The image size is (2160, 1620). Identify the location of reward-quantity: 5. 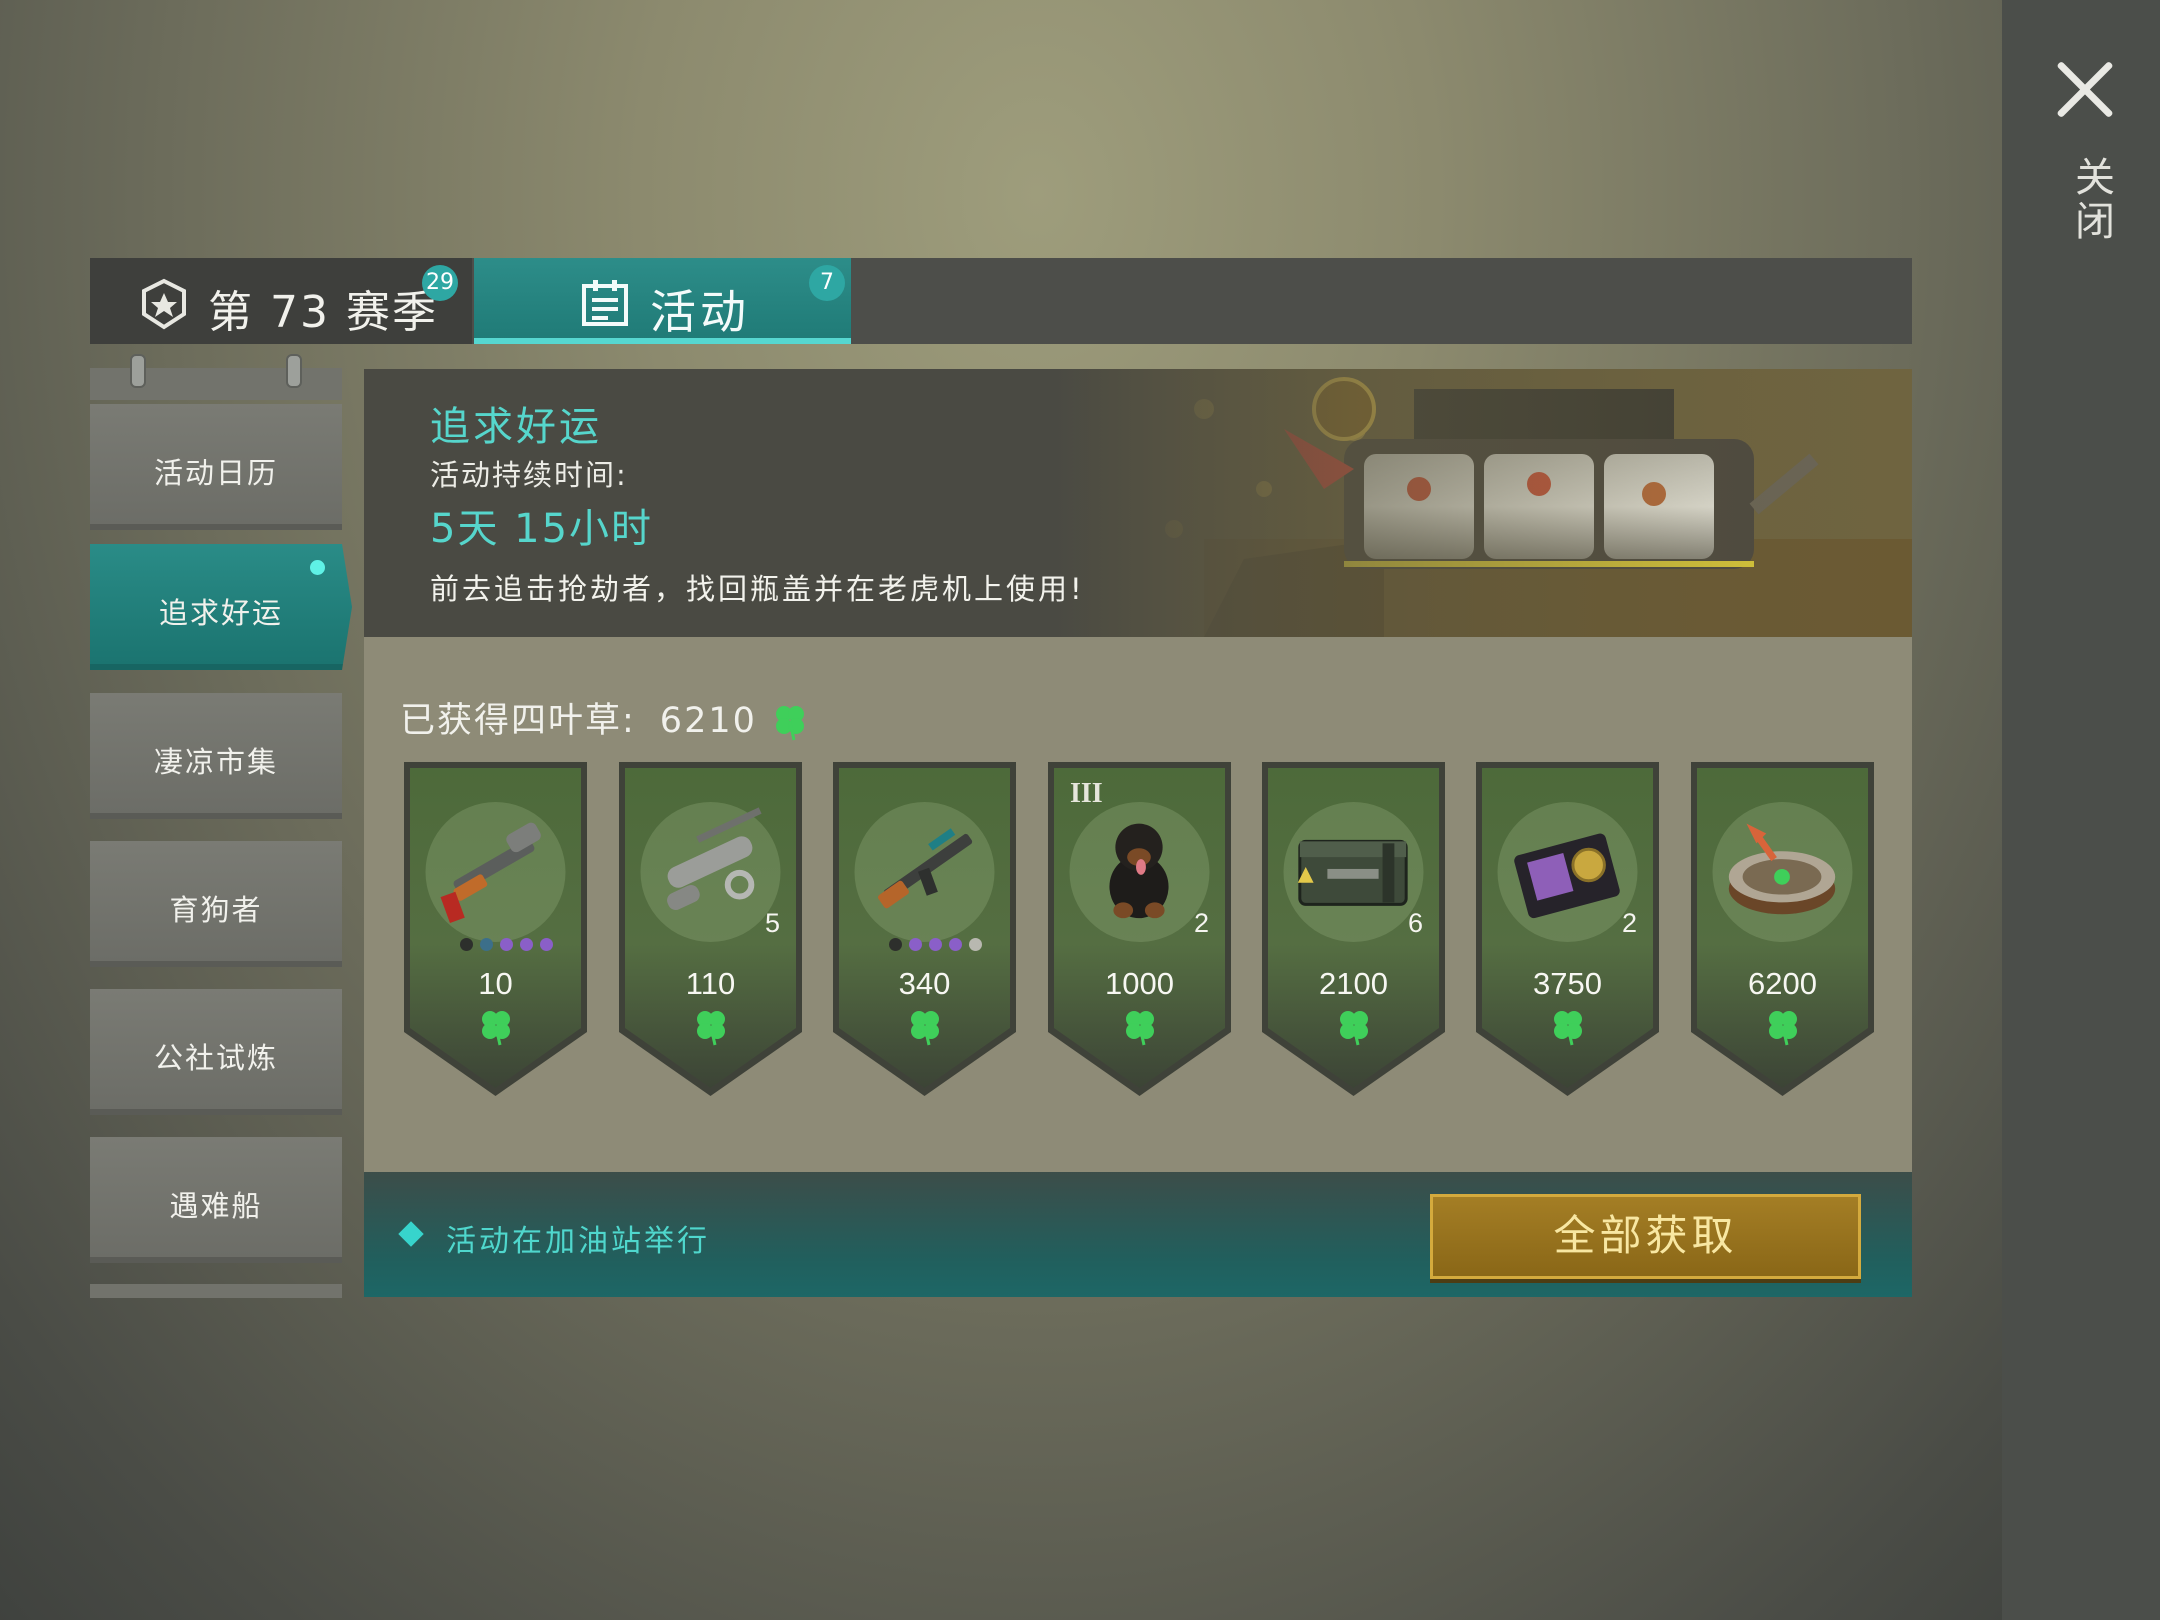
(772, 923).